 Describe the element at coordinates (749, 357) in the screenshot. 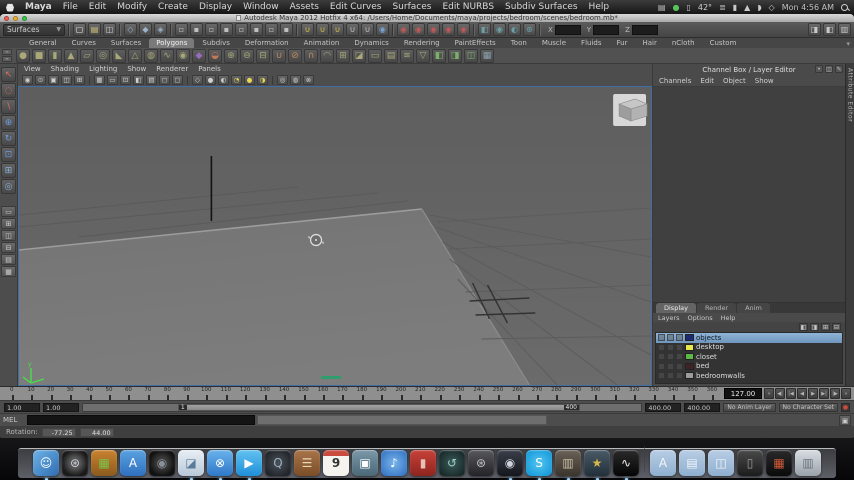

I see `layer-row: closet` at that location.